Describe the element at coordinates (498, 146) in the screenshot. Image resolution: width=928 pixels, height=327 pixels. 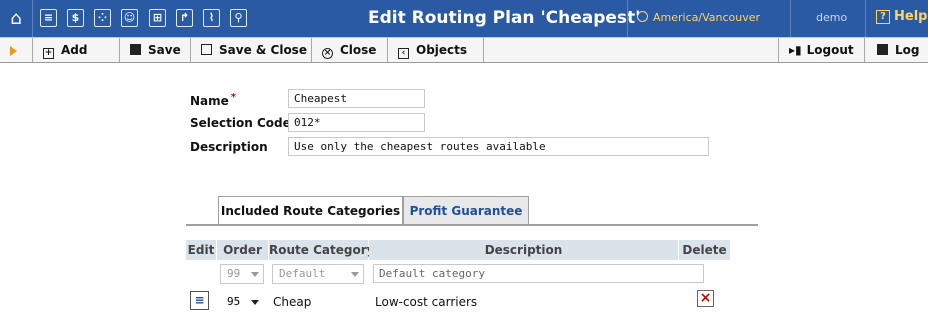
I see `description-input: Use only the cheapest routes available` at that location.